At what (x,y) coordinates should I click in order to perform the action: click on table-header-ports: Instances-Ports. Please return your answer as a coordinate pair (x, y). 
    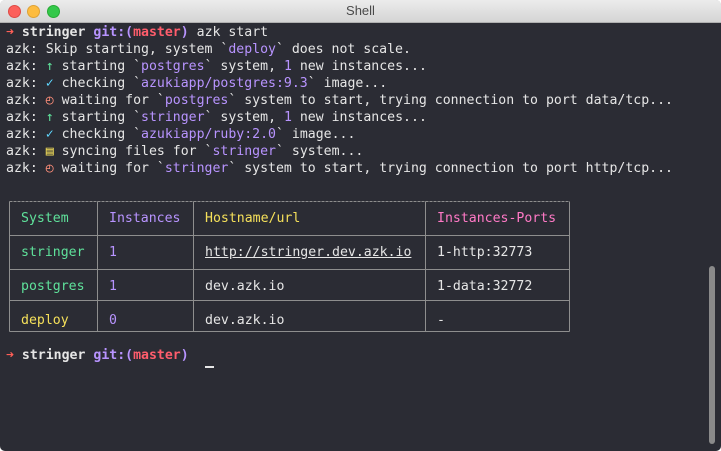
    Looking at the image, I should click on (497, 218).